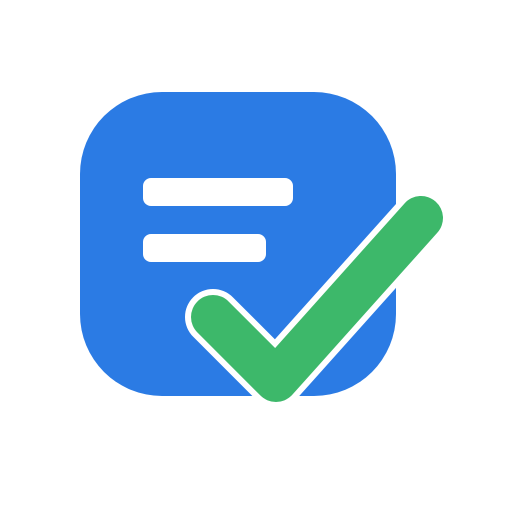  Describe the element at coordinates (218, 192) in the screenshot. I see `text-line-long-icon` at that location.